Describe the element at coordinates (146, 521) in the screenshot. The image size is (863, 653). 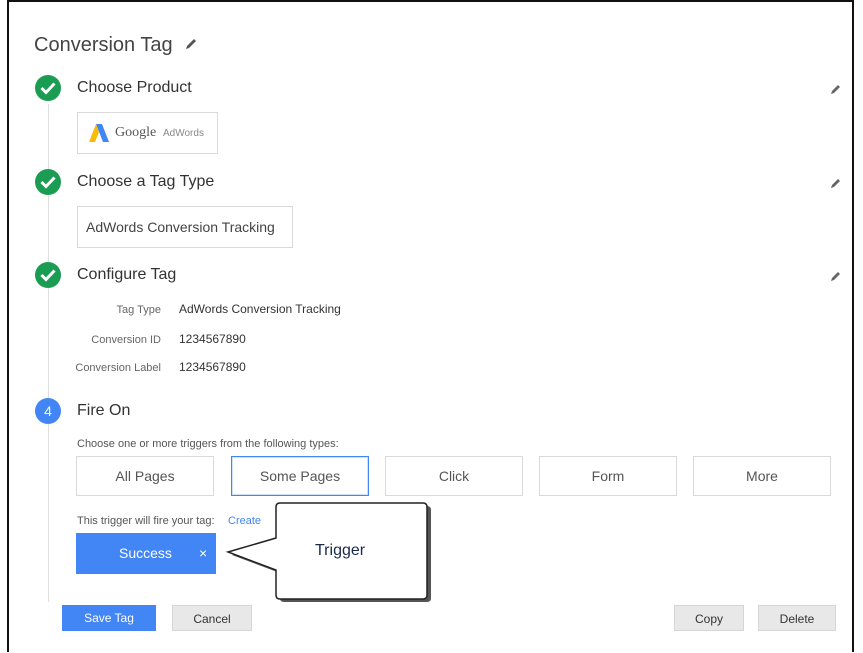
I see `trigger-fire-helper: This trigger will fire your tag:` at that location.